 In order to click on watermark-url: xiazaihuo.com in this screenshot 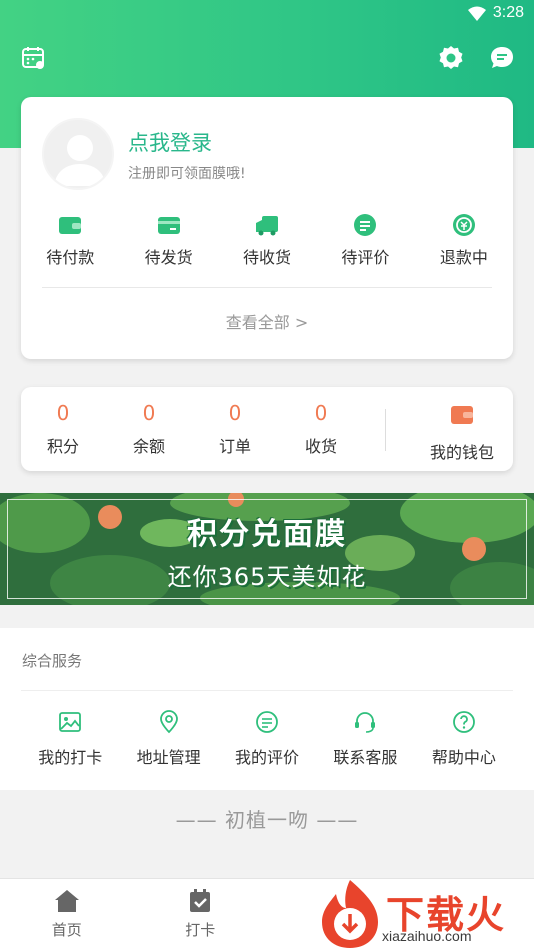, I will do `click(427, 936)`.